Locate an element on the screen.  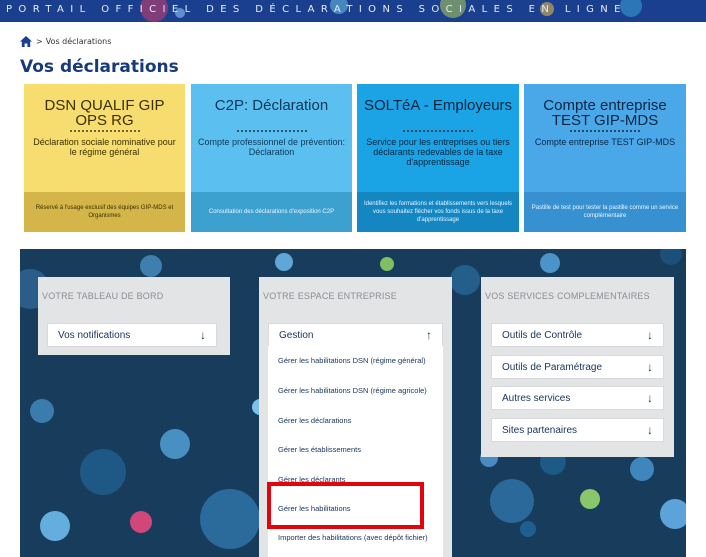
notifications-button: Vos notifications ↓ is located at coordinates (132, 335).